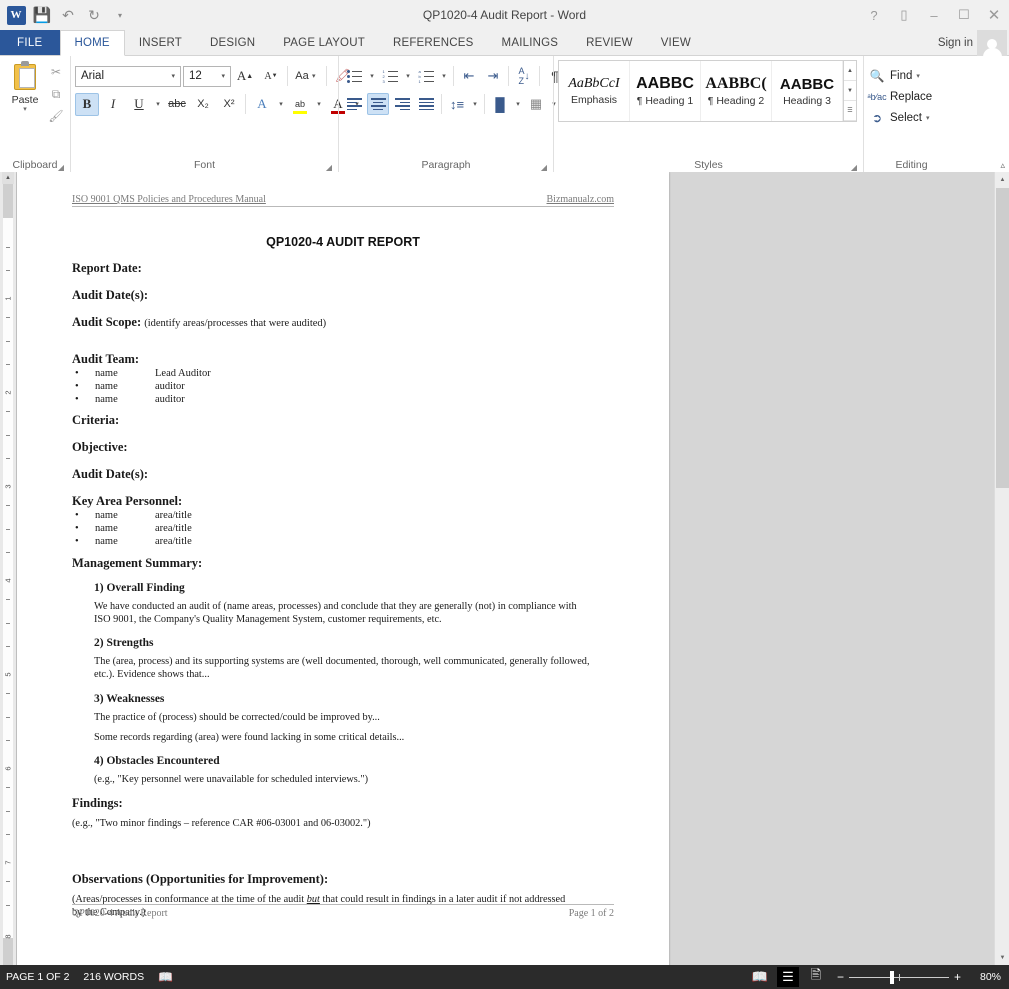 Image resolution: width=1009 pixels, height=989 pixels. Describe the element at coordinates (378, 104) in the screenshot. I see `align-center-icon` at that location.